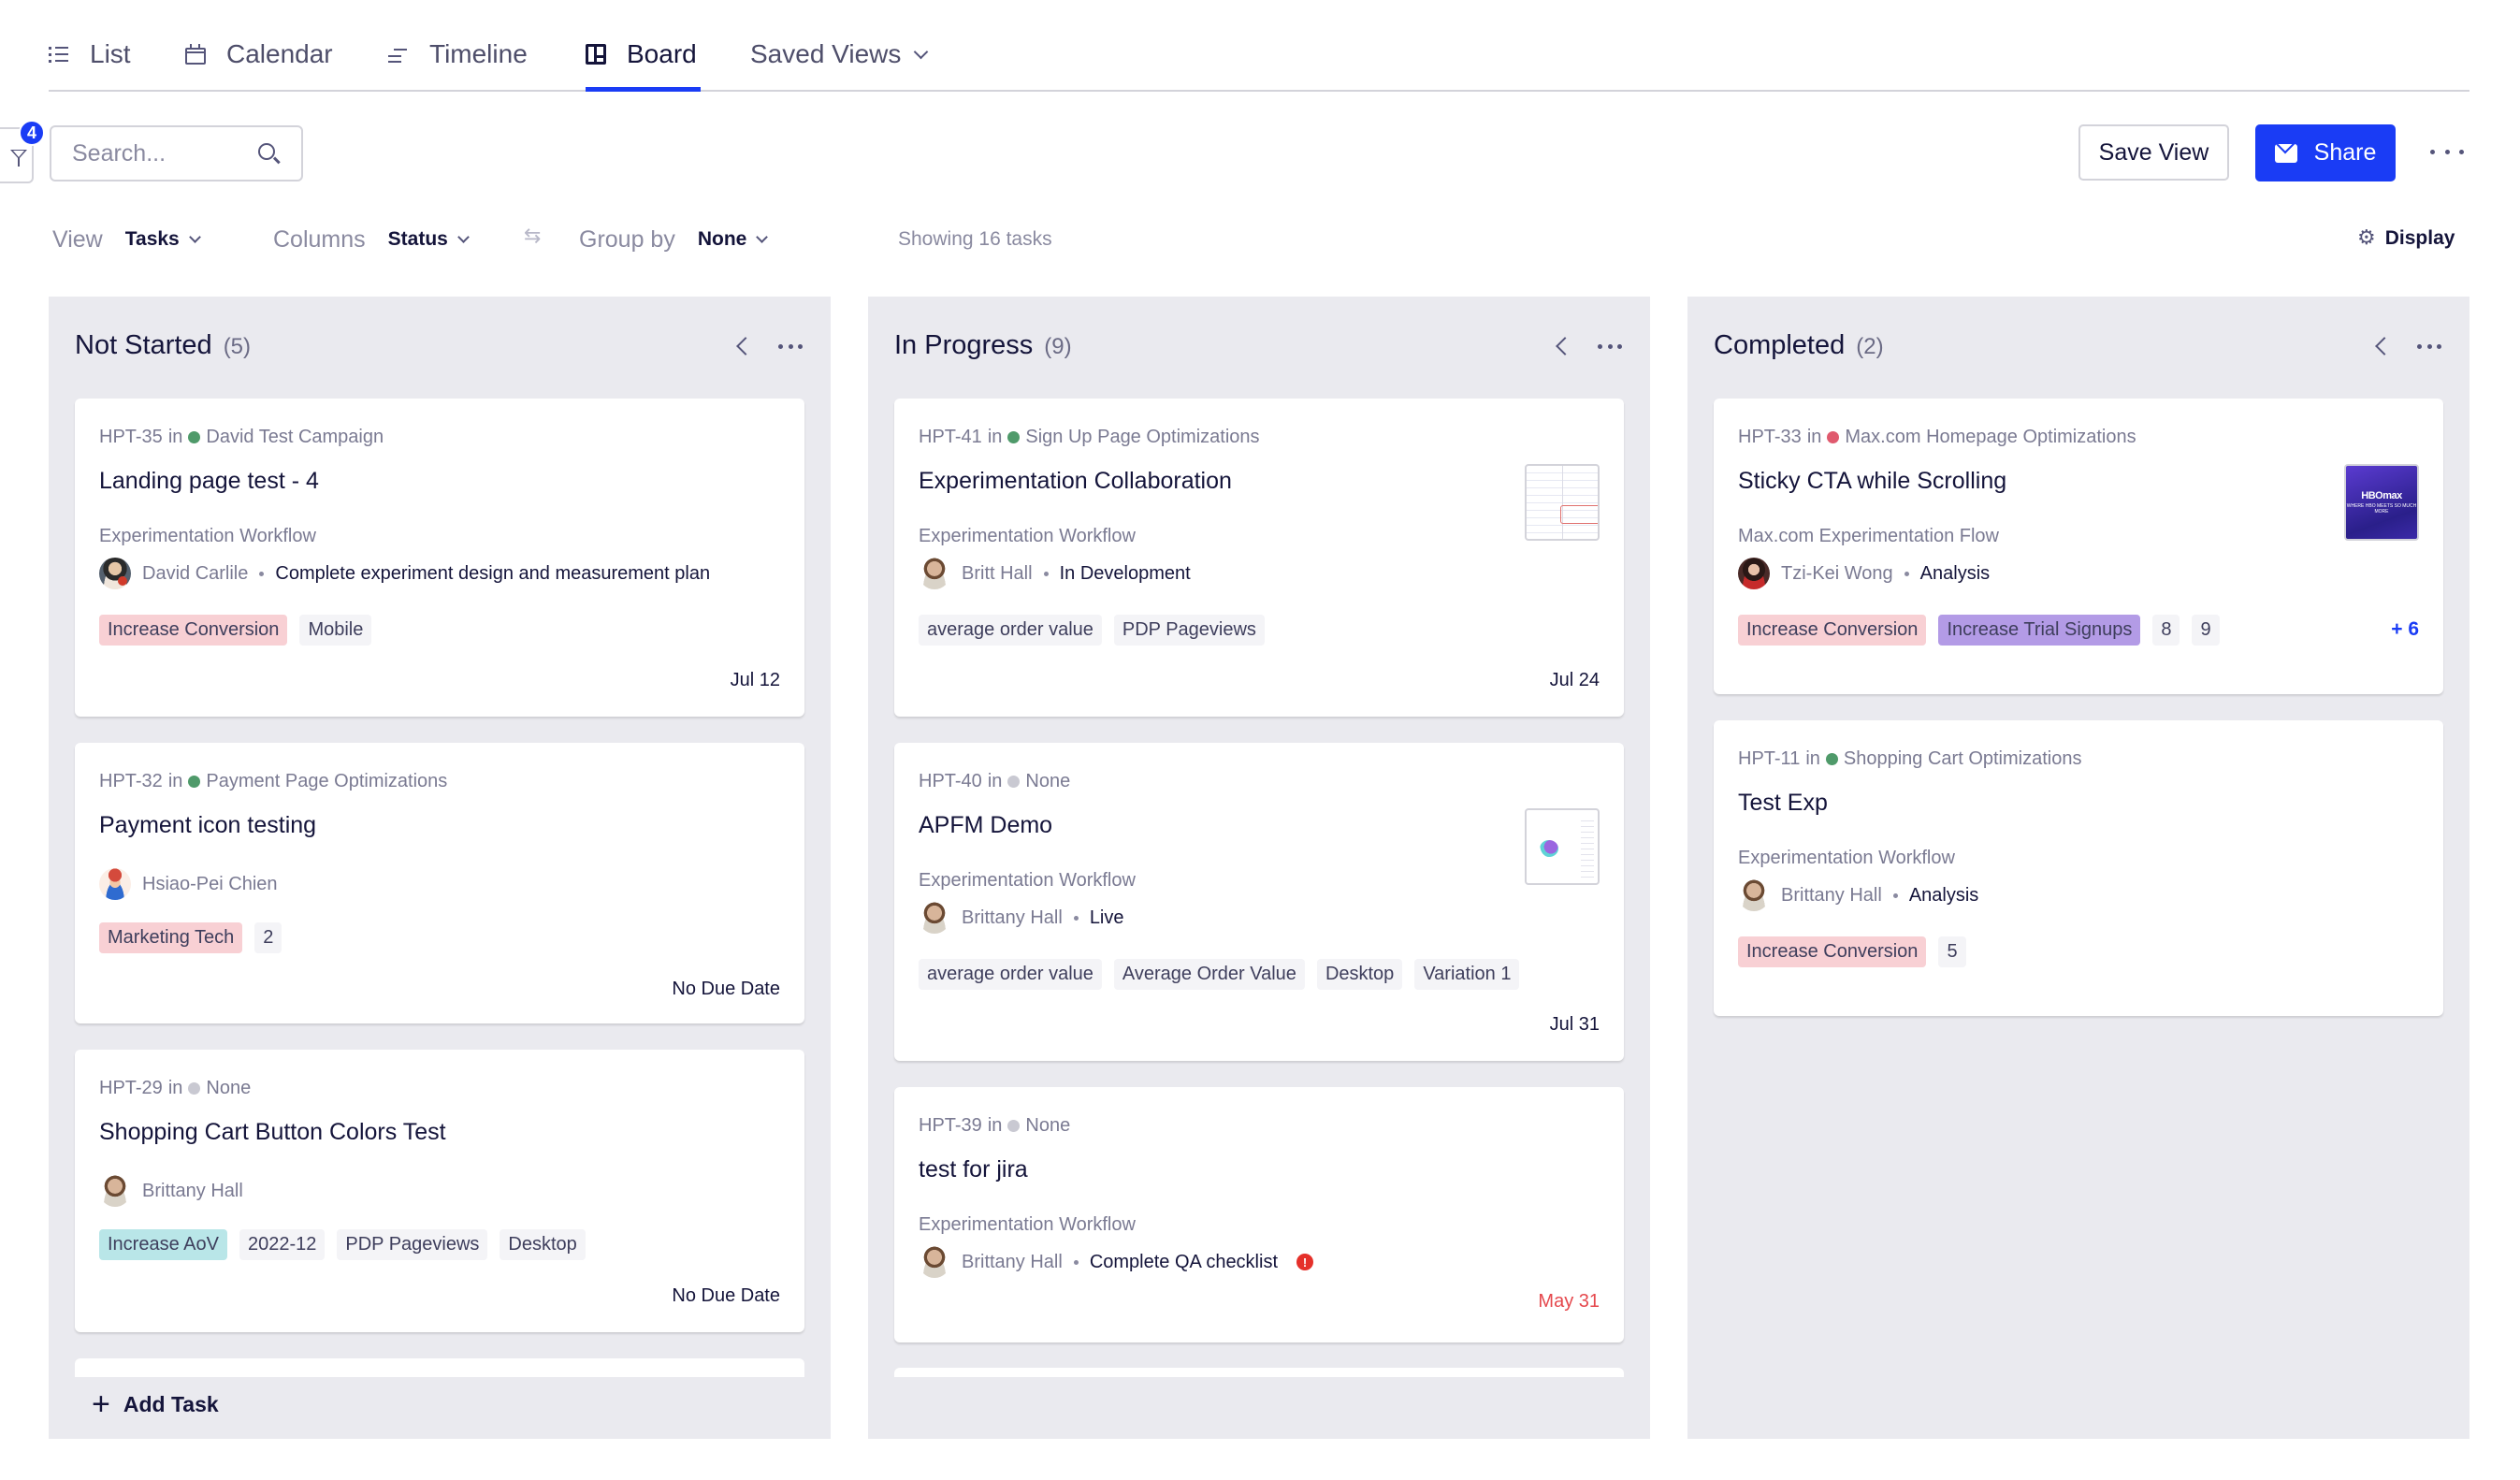 The image size is (2520, 1480). I want to click on thumbnail-logo: HBOmax, so click(2381, 495).